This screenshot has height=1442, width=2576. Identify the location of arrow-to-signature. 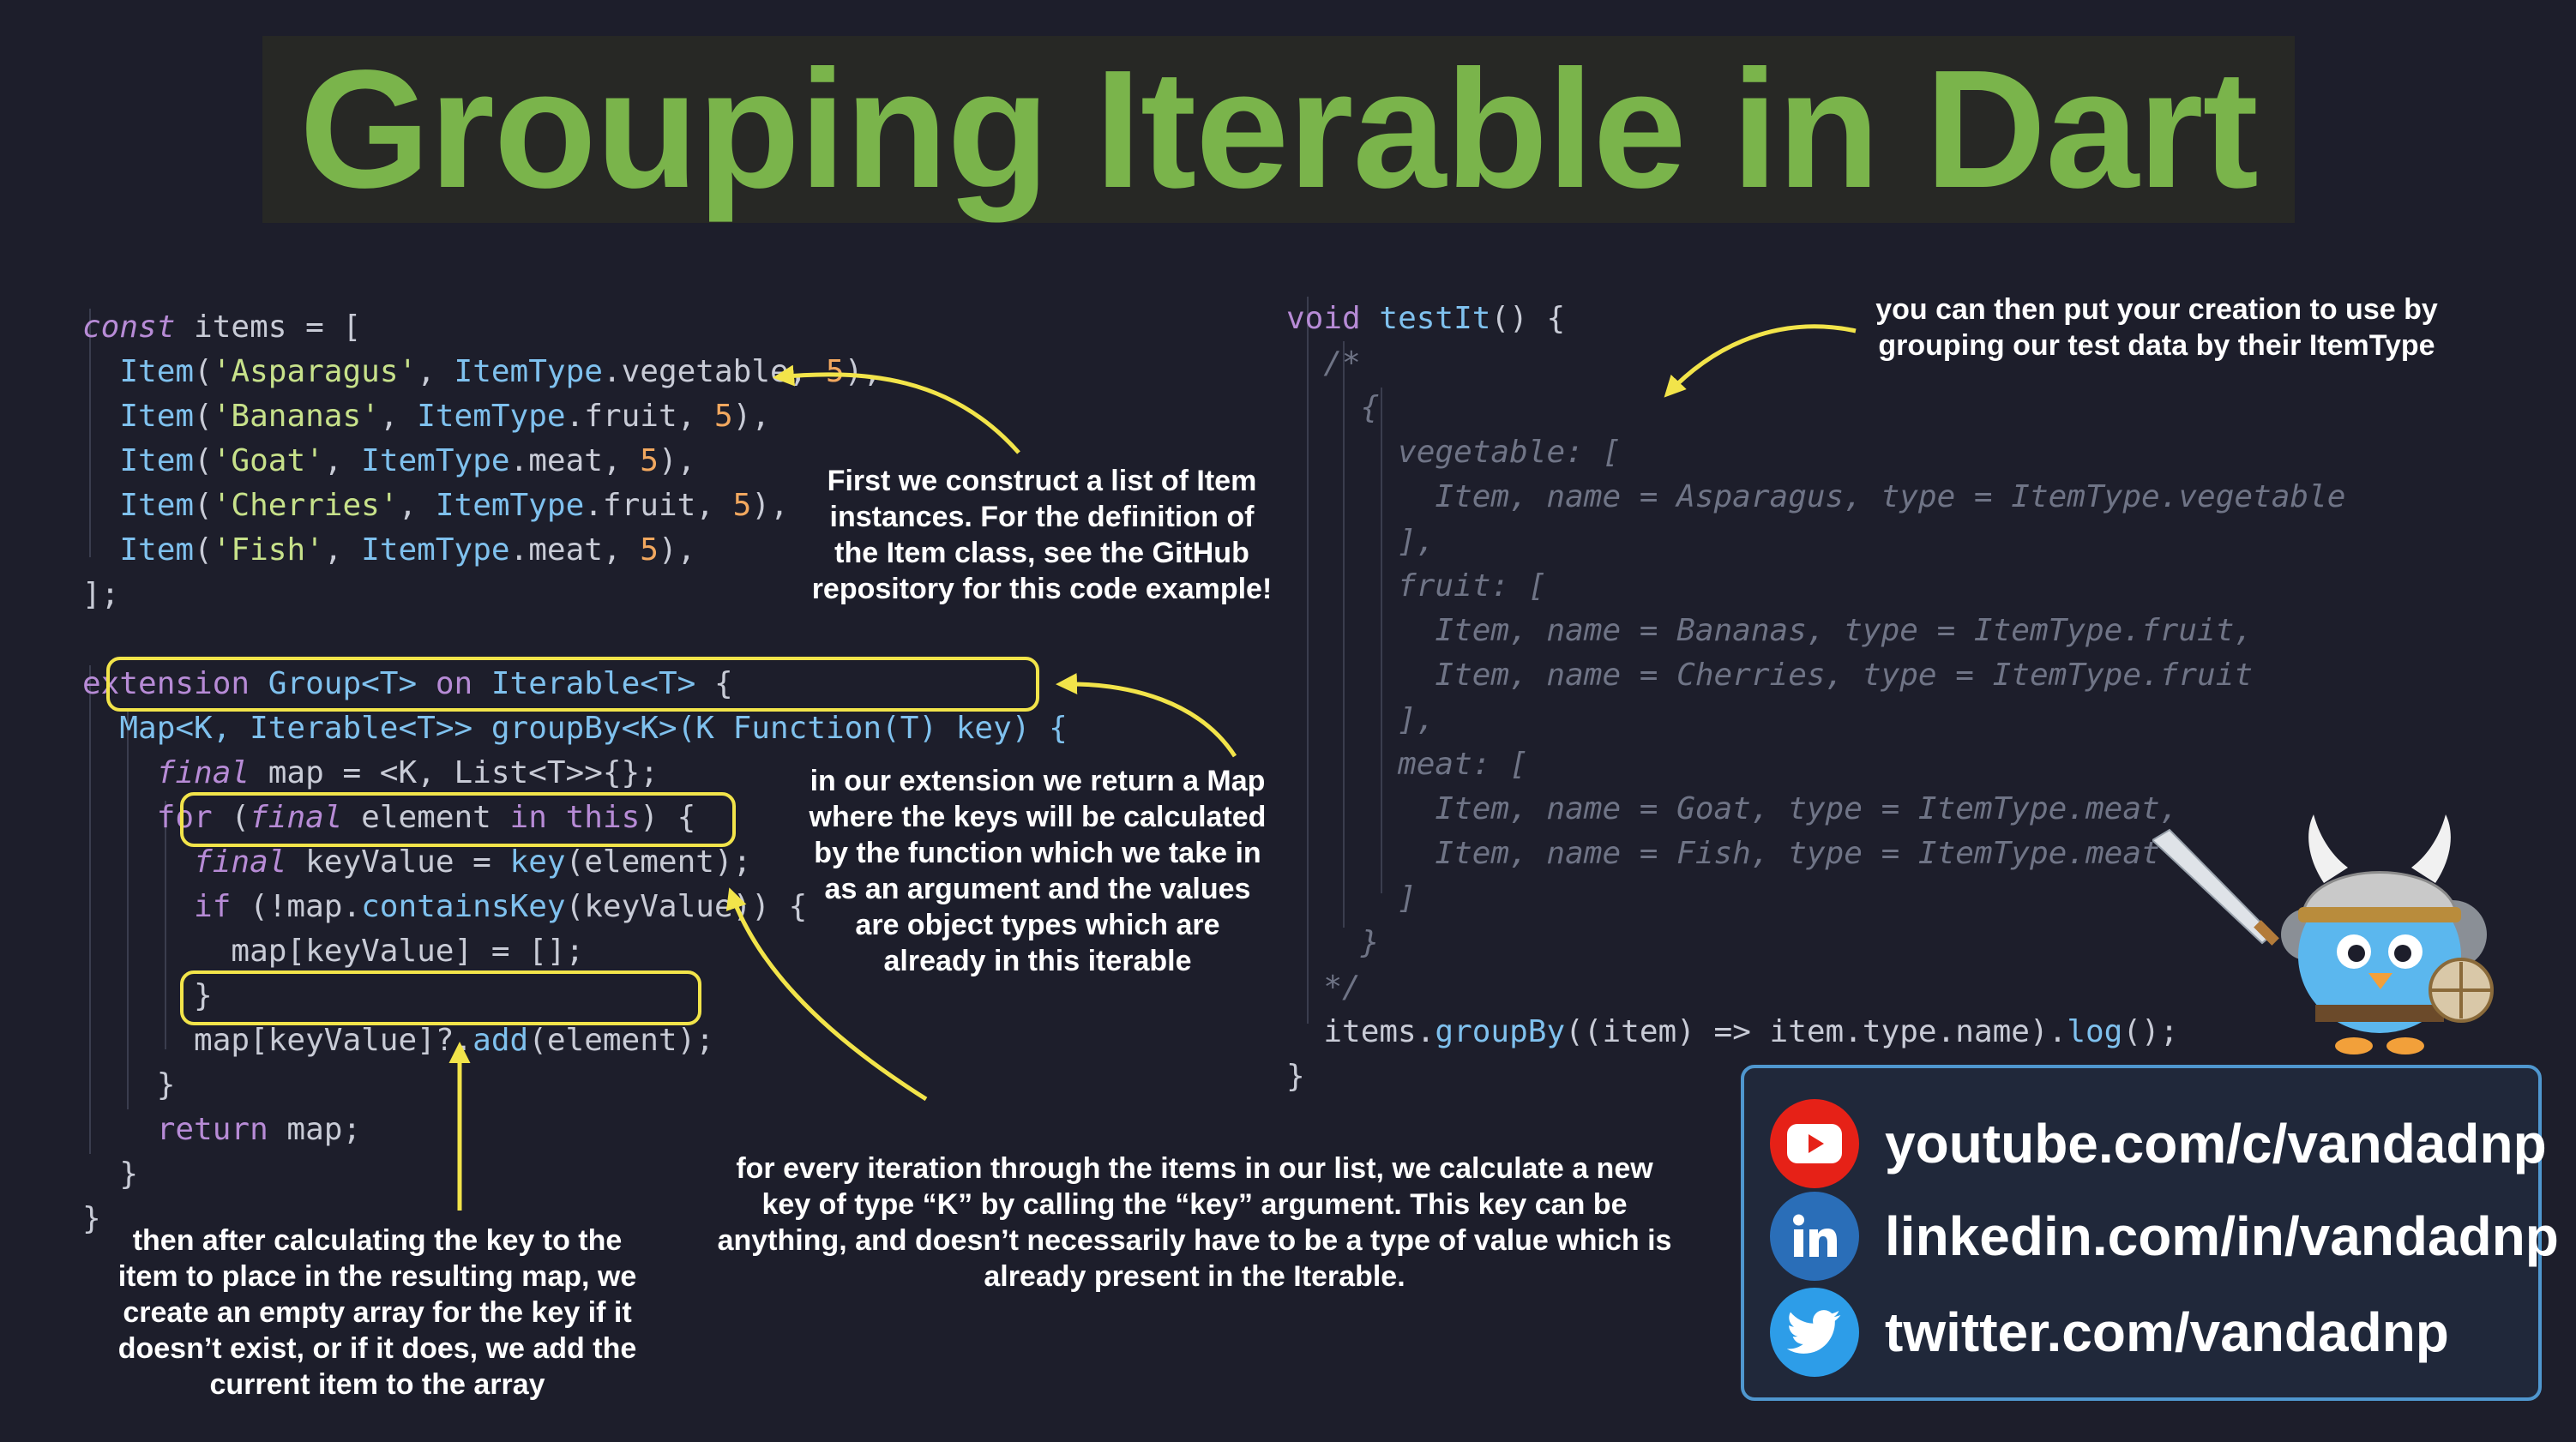
(1146, 715).